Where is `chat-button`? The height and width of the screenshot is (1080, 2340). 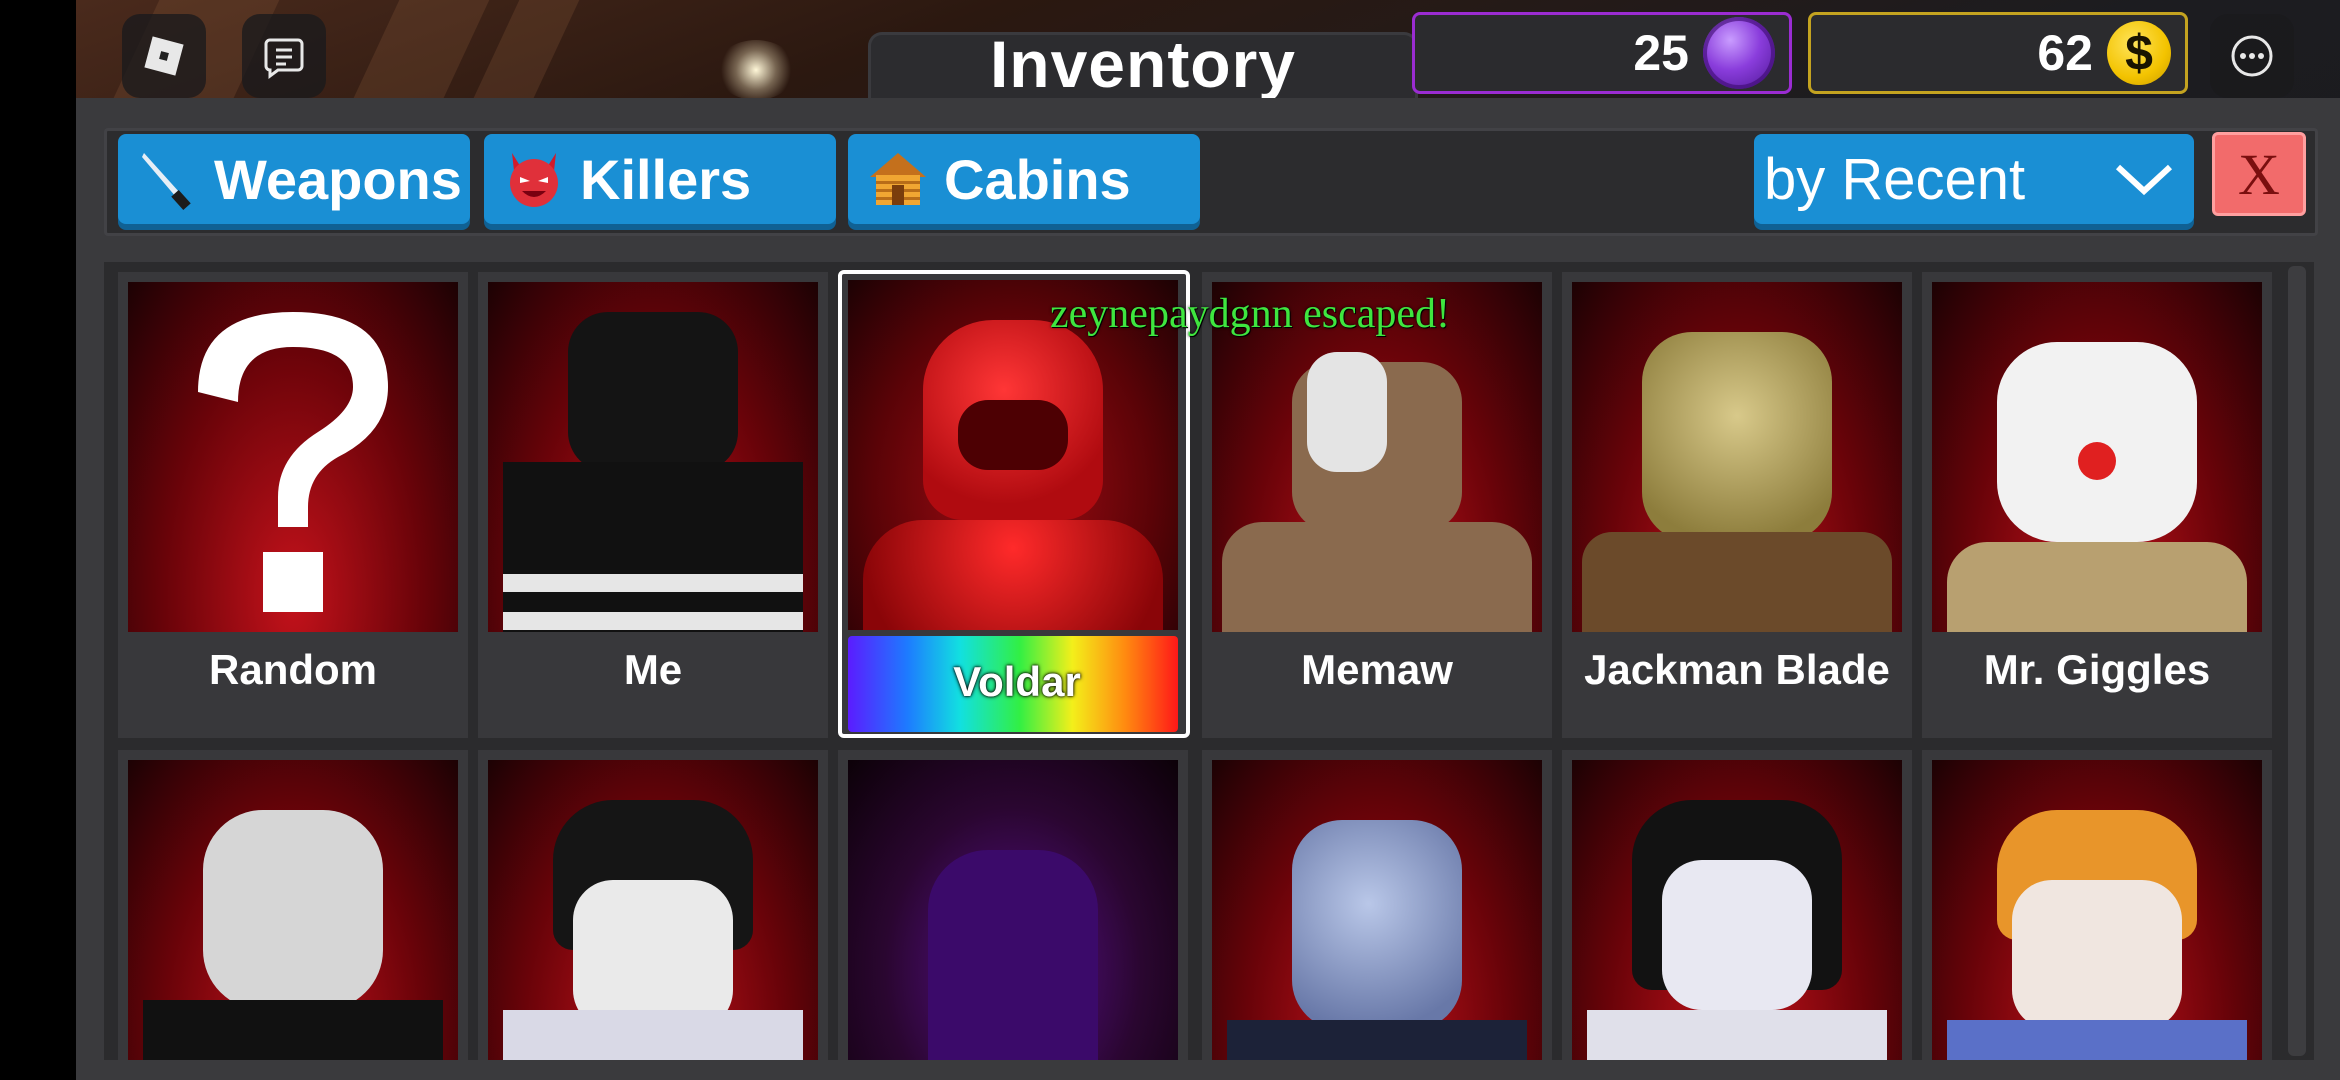
chat-button is located at coordinates (284, 56).